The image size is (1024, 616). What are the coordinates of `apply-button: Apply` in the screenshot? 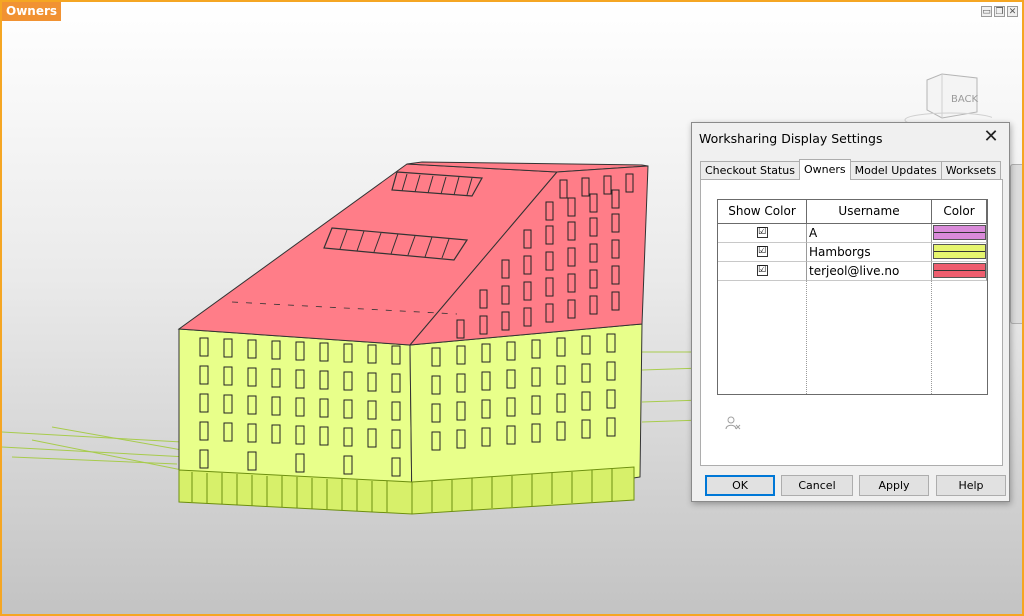 It's located at (894, 485).